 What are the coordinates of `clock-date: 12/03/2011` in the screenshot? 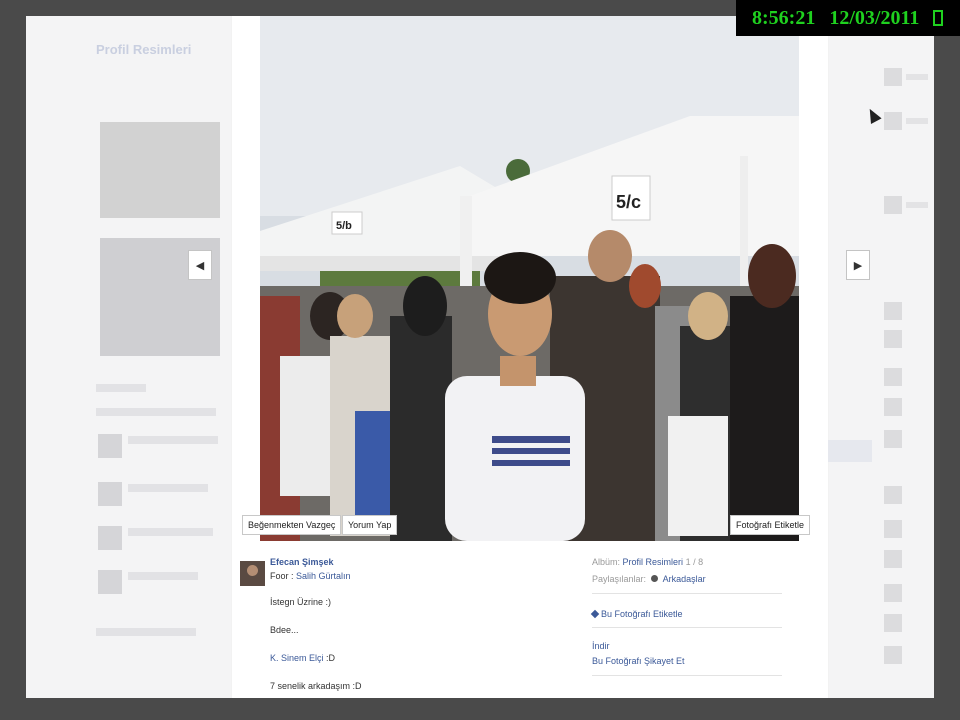 It's located at (874, 17).